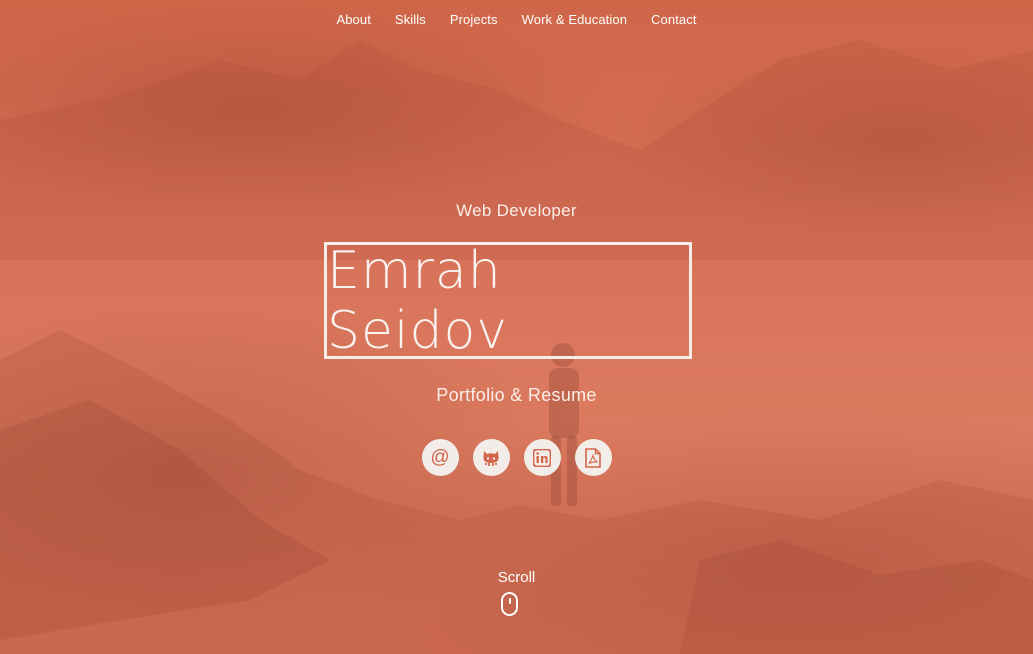 The height and width of the screenshot is (654, 1033). I want to click on hero-name: Emrah Seidov, so click(418, 300).